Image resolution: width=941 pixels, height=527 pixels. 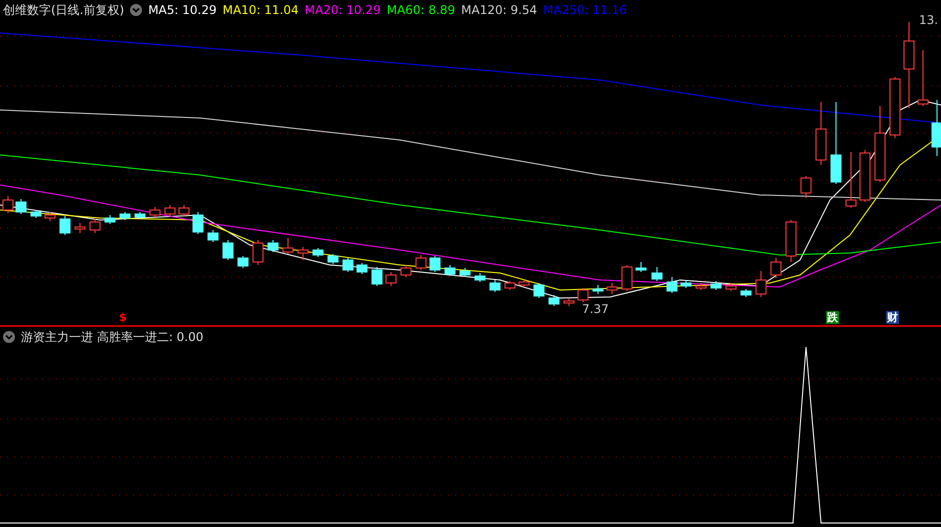 What do you see at coordinates (260, 10) in the screenshot?
I see `ma-value: MA10: 11.04` at bounding box center [260, 10].